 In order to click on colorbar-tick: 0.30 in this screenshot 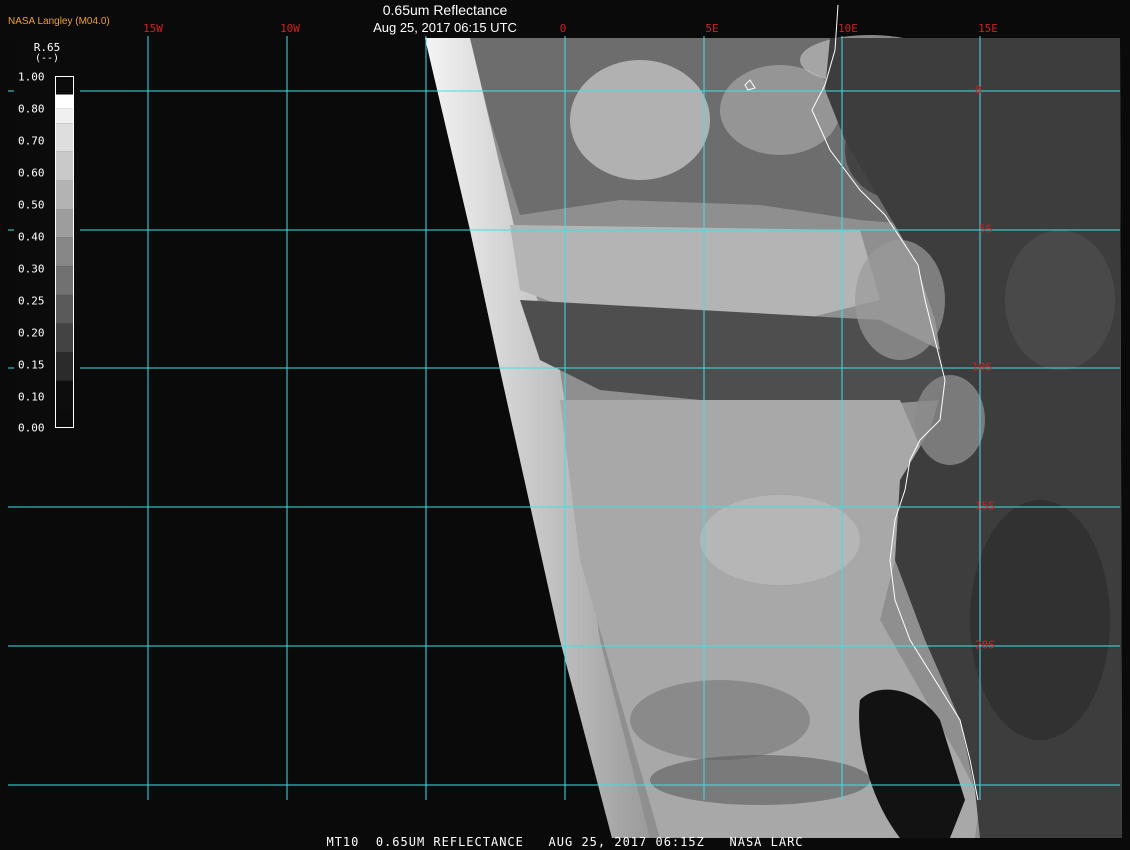, I will do `click(31, 269)`.